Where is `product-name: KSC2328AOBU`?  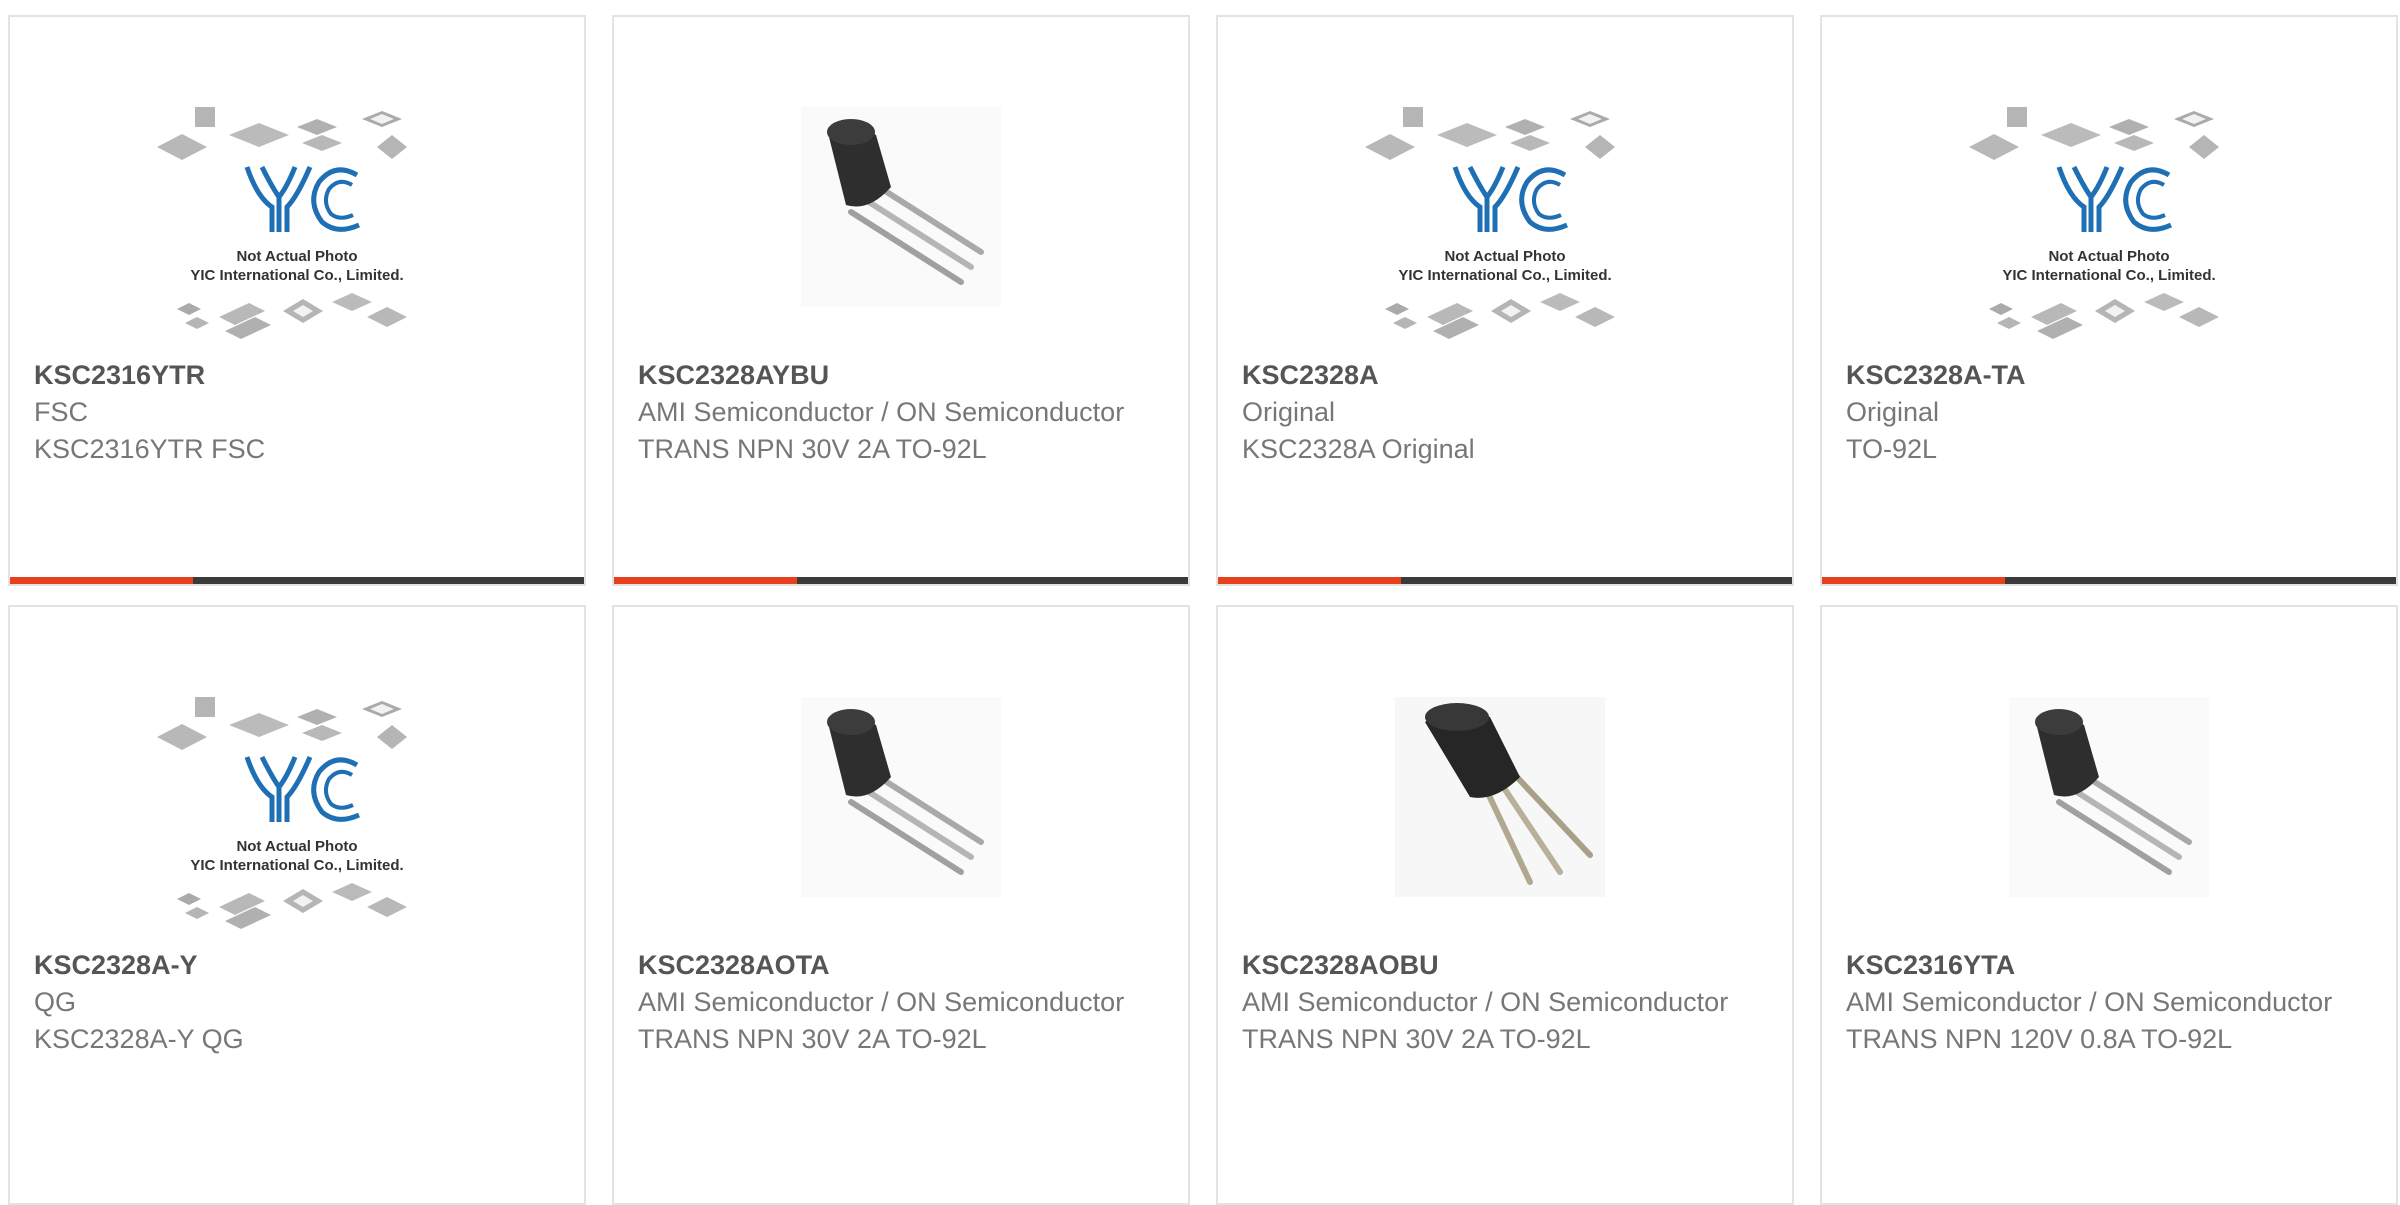 product-name: KSC2328AOBU is located at coordinates (1505, 965).